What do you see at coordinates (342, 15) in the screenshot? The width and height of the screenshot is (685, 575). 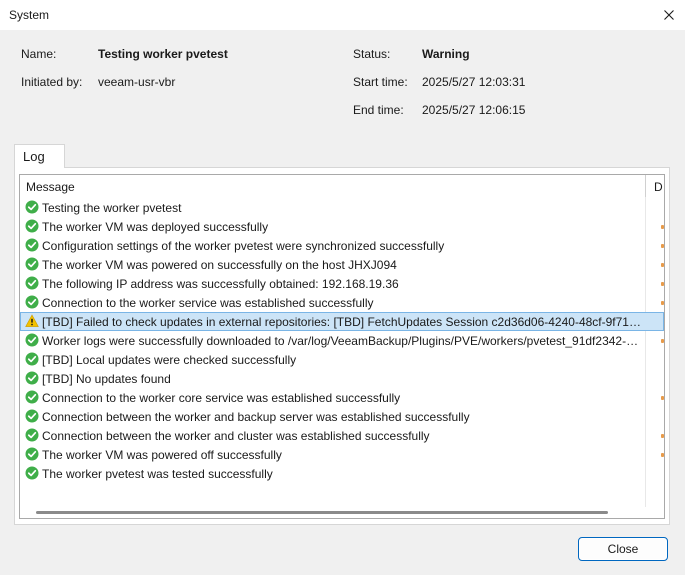 I see `title-bar: System` at bounding box center [342, 15].